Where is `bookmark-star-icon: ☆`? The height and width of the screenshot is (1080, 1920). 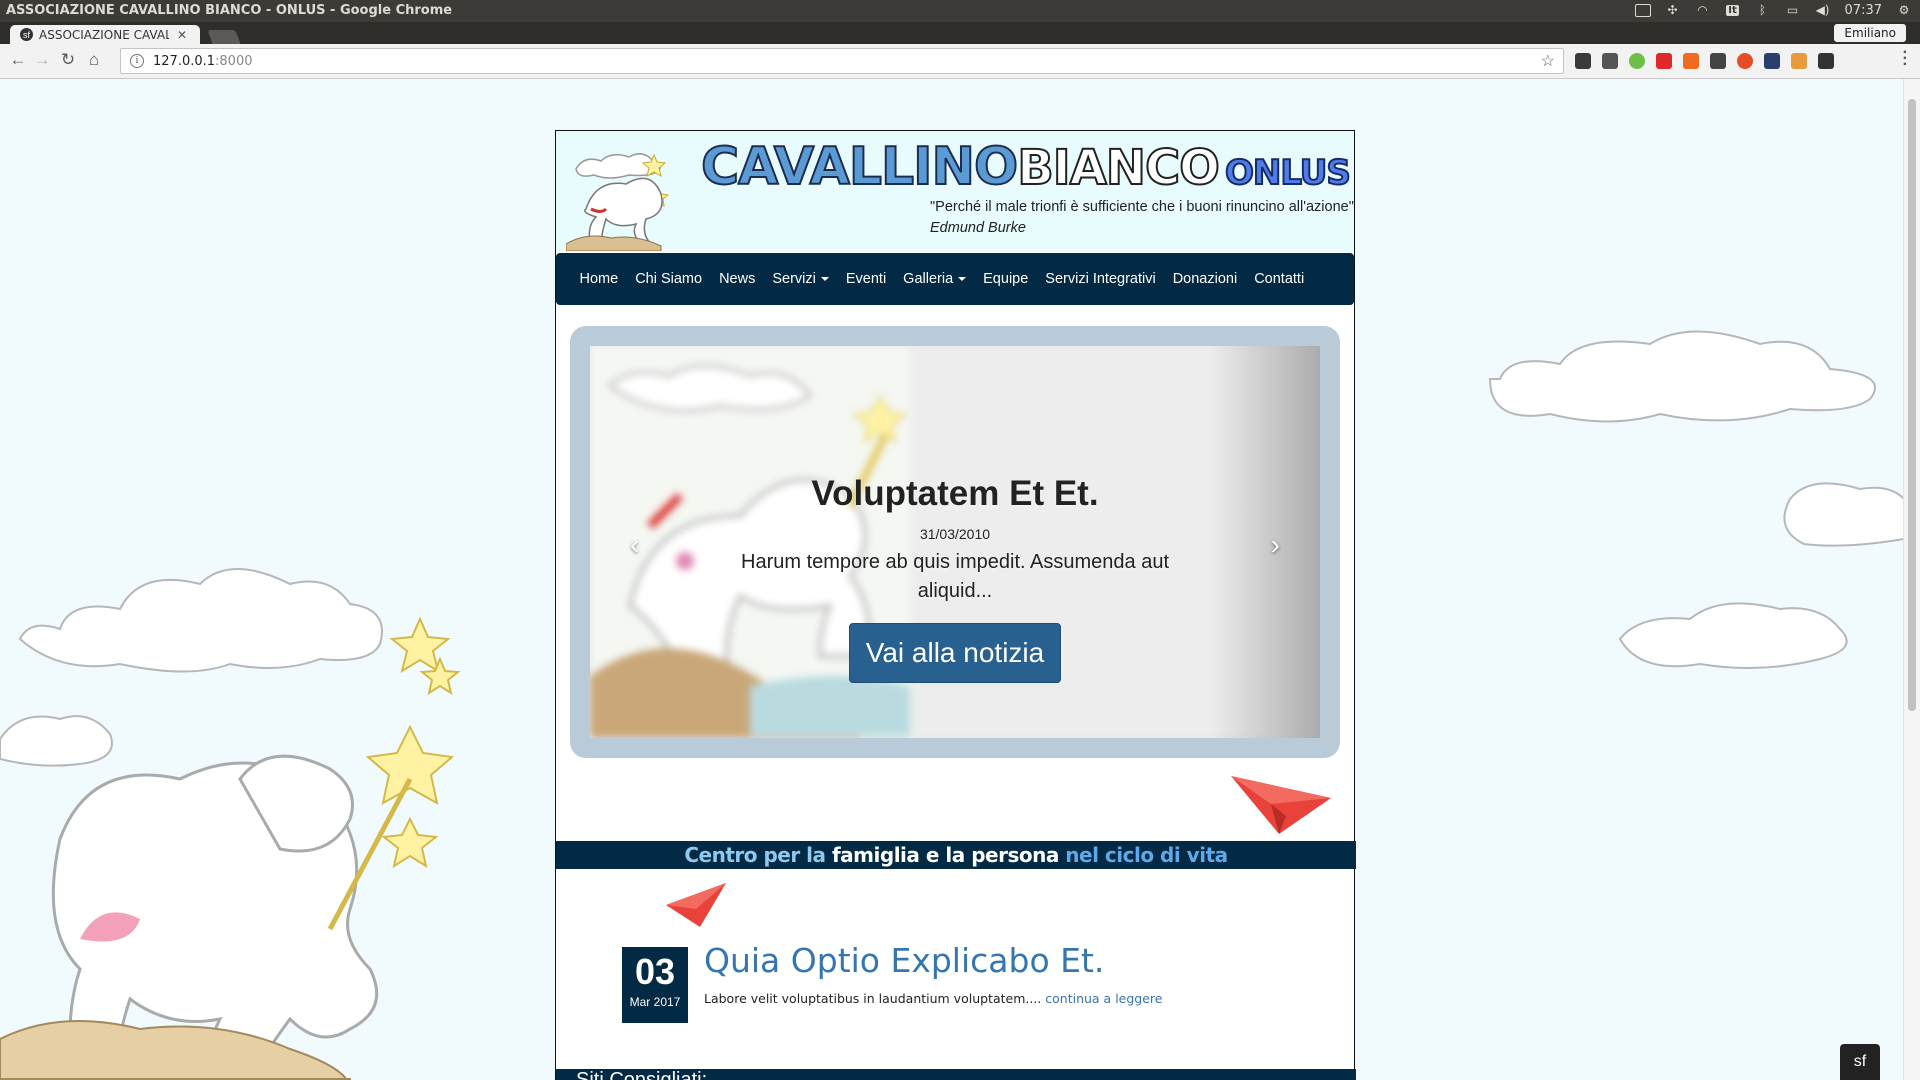
bookmark-star-icon: ☆ is located at coordinates (1548, 61).